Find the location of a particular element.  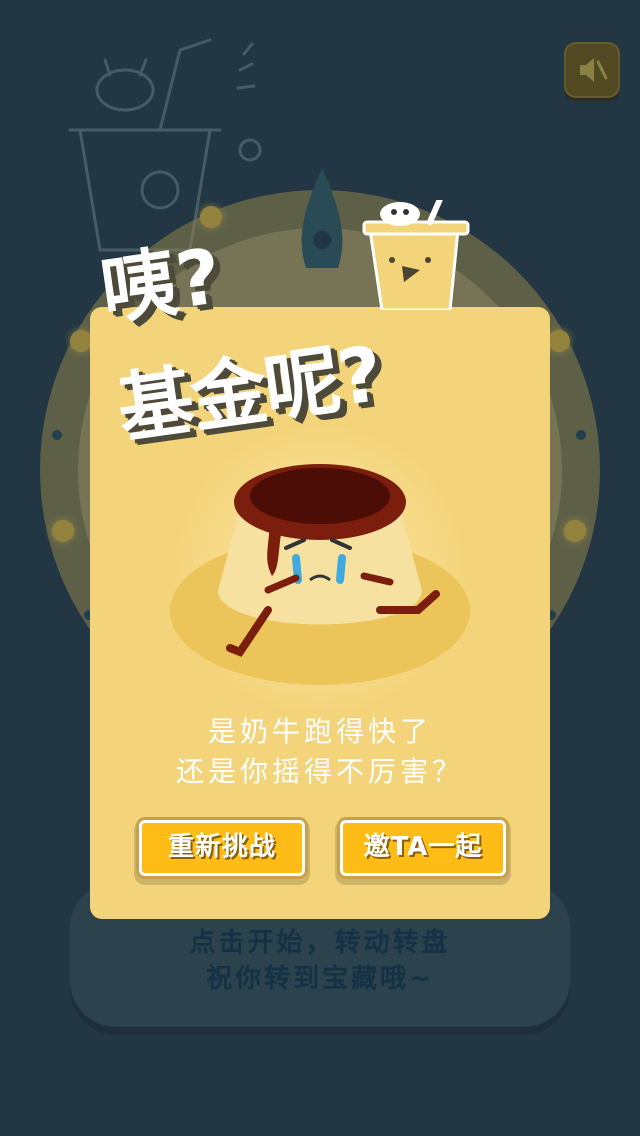

retry-button: 重新挑战 is located at coordinates (222, 848).